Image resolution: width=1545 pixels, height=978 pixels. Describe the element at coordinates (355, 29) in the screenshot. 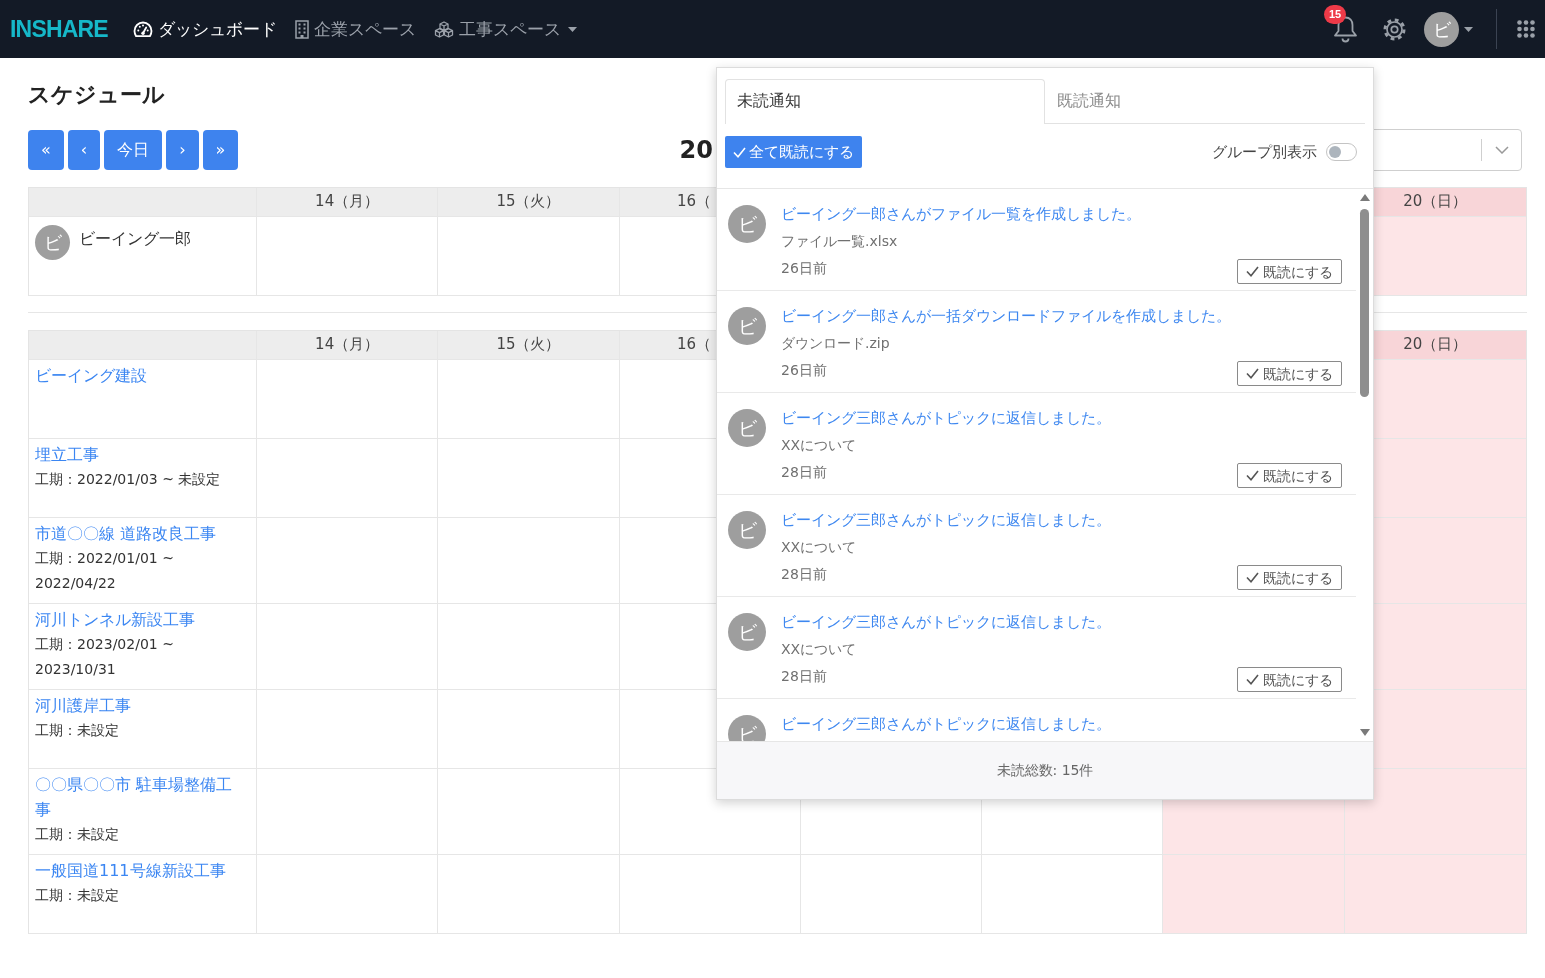

I see `nav-link: 企業スペース` at that location.